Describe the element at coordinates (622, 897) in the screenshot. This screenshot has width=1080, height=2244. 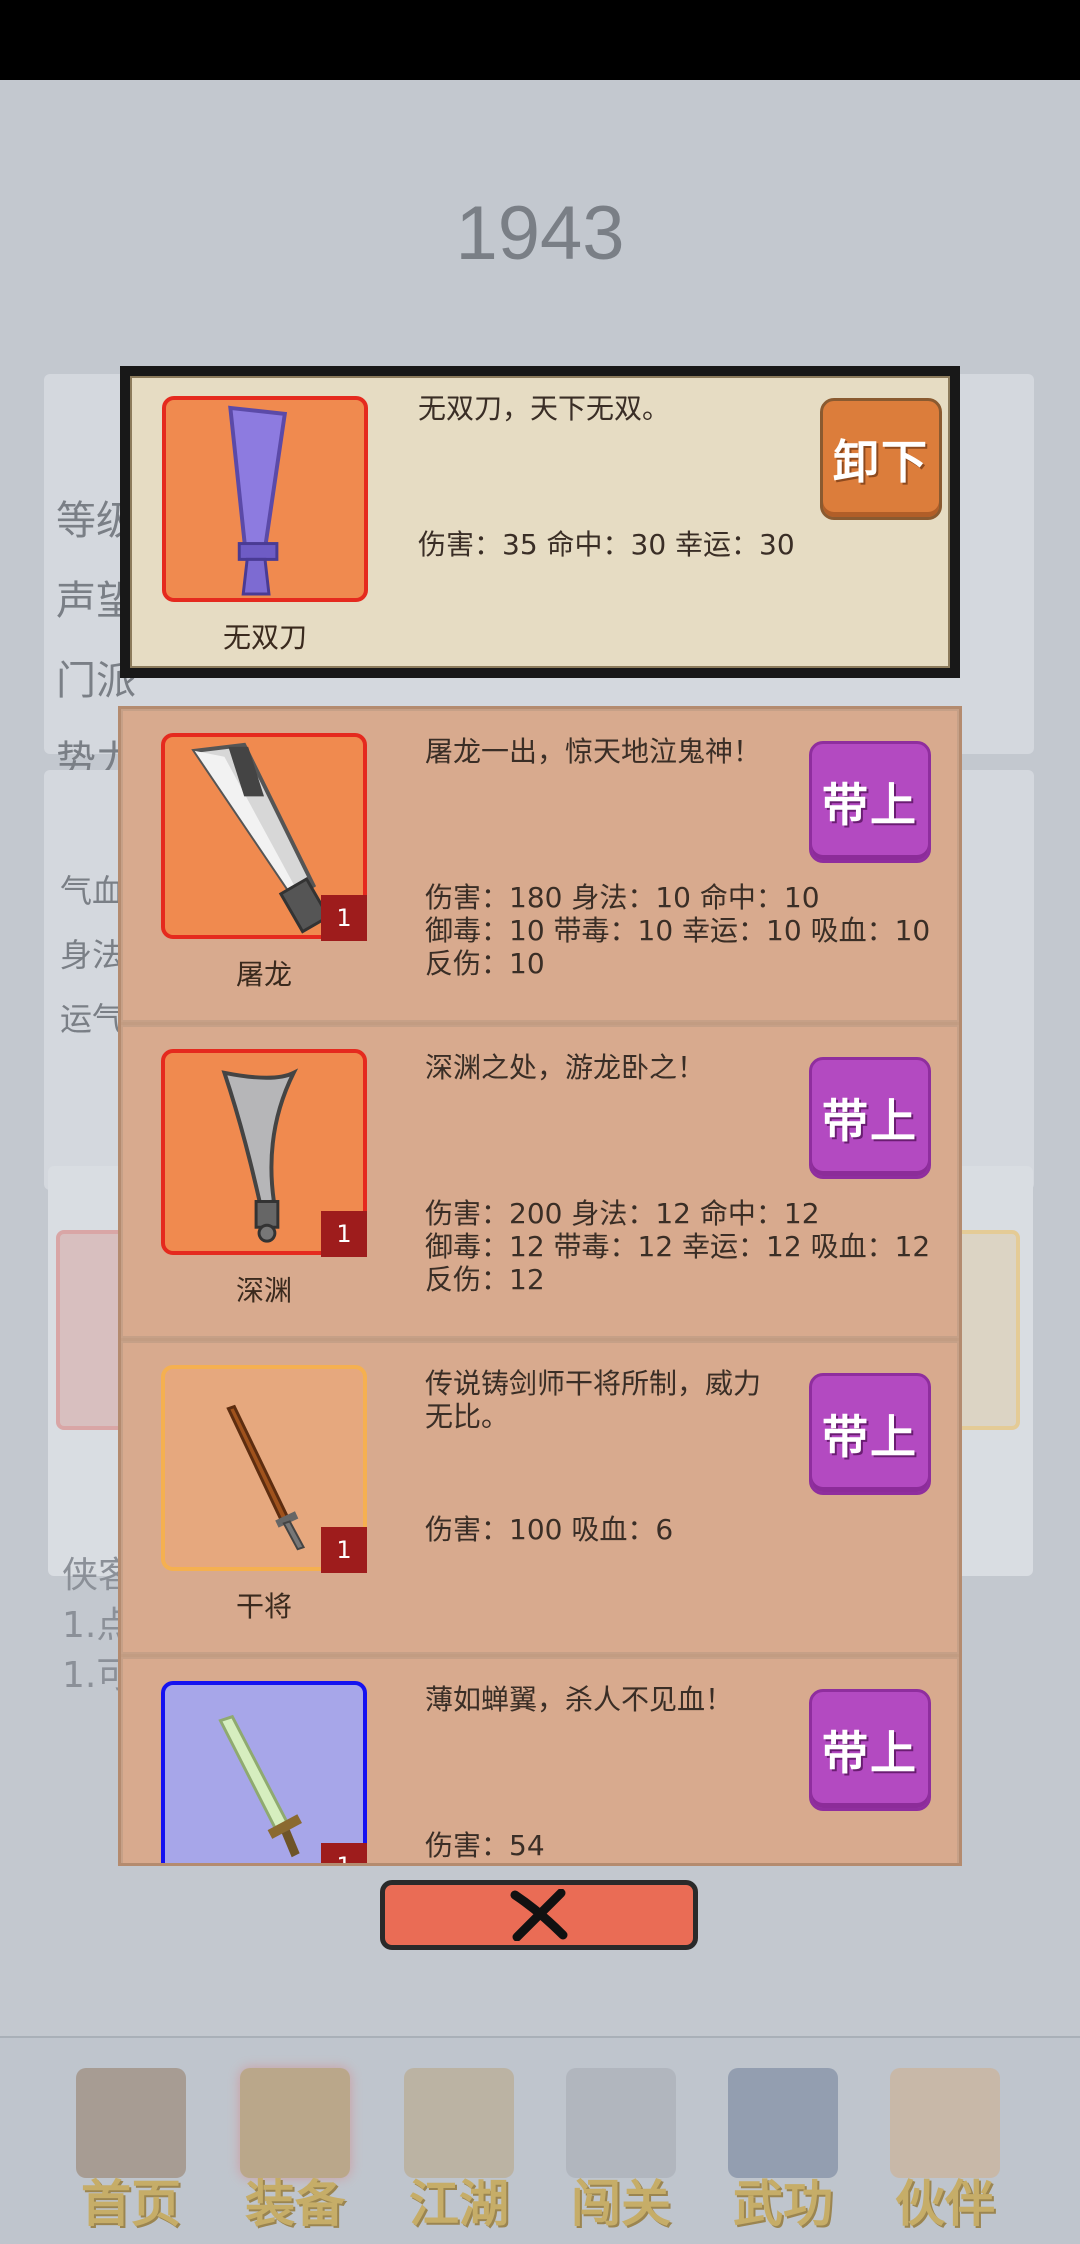
I see `item-stats-line: 伤害：180 身法：10 命中：10` at that location.